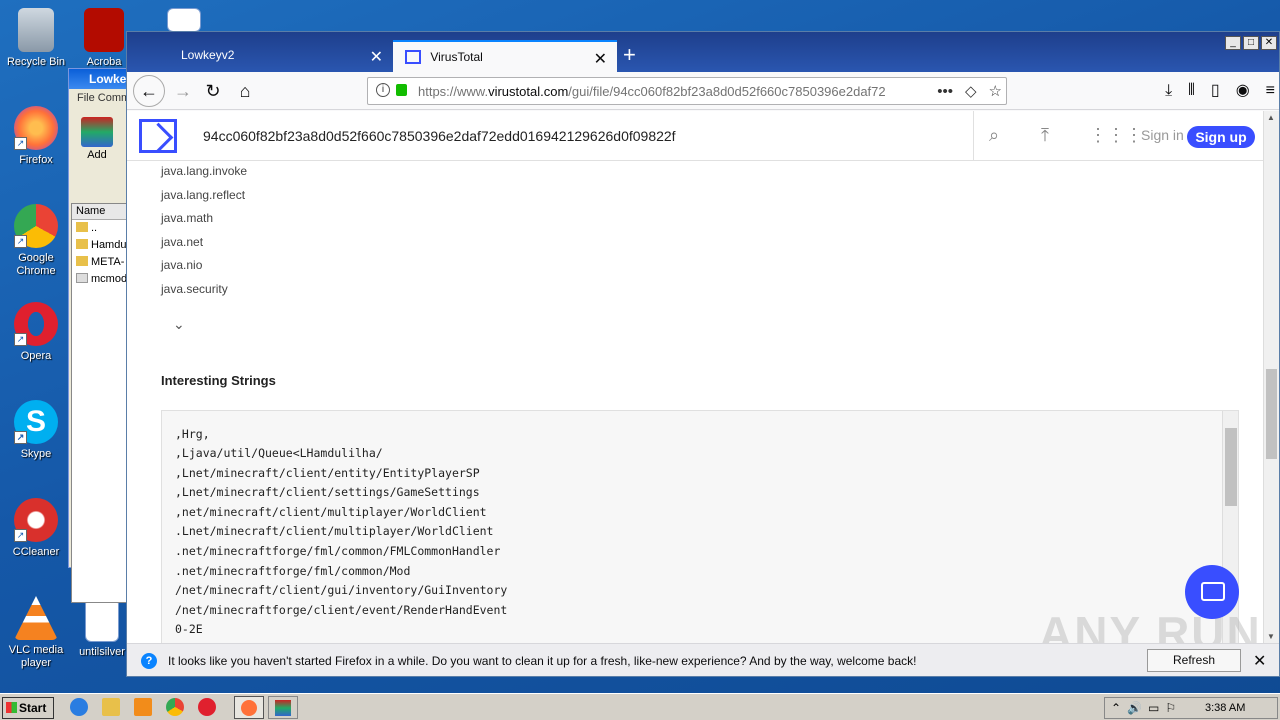 Image resolution: width=1280 pixels, height=720 pixels. Describe the element at coordinates (640, 706) in the screenshot. I see `taskbar: Start ⌃🔊▭⚐ 3:38 AM` at that location.